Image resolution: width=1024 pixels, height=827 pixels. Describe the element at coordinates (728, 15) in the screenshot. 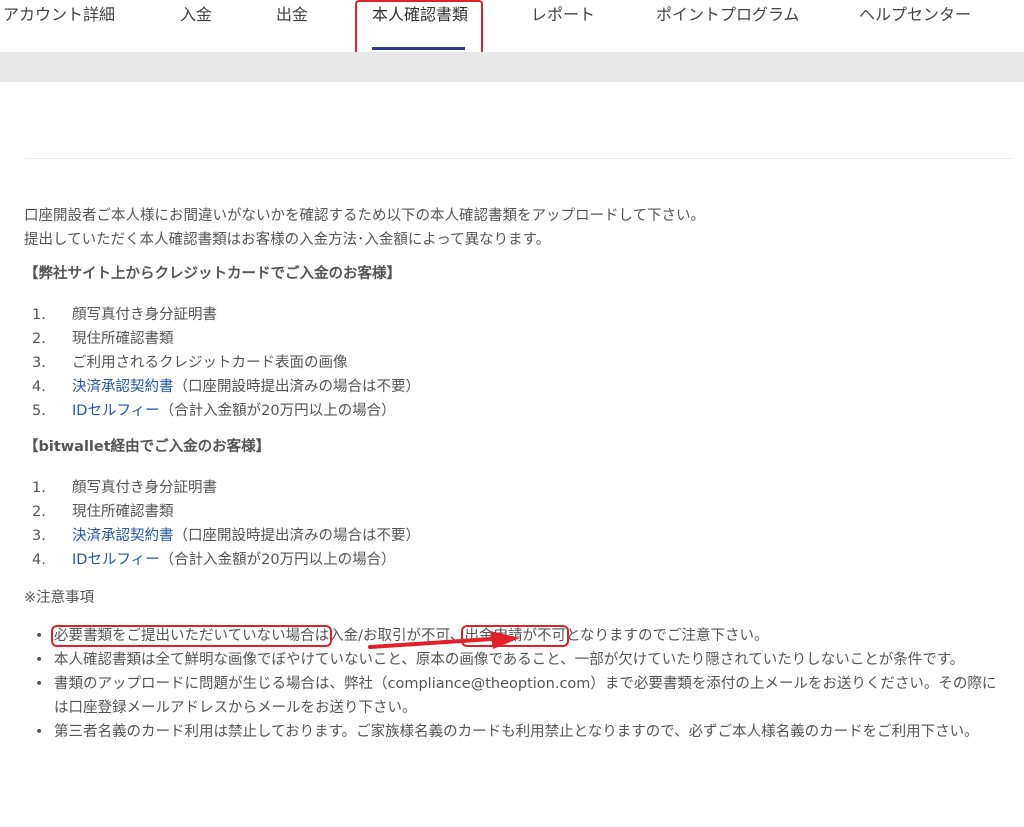

I see `tab-point-program: ポイントプログラム` at that location.